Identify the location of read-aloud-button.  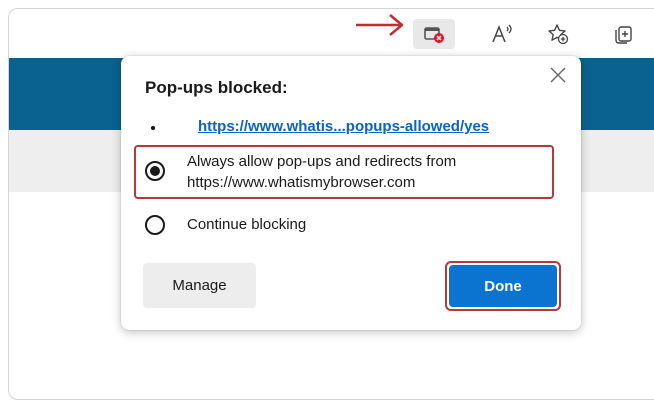
(502, 34).